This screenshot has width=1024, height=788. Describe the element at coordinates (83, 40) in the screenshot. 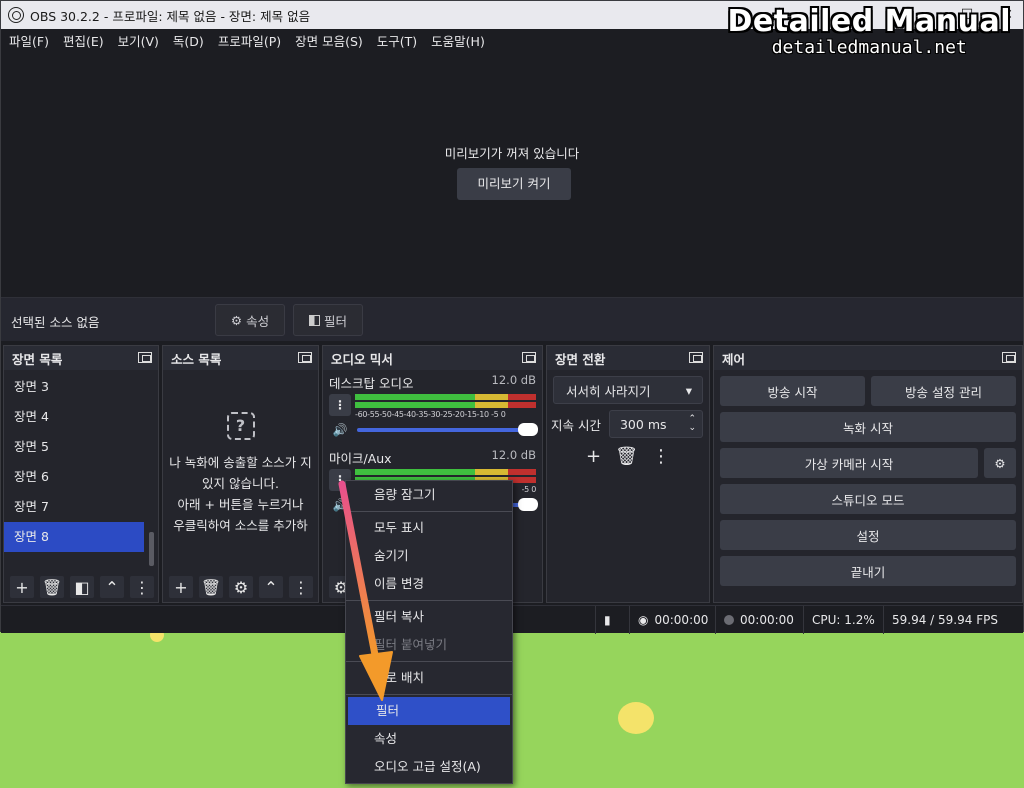

I see `menu-edit: 편집(E)` at that location.